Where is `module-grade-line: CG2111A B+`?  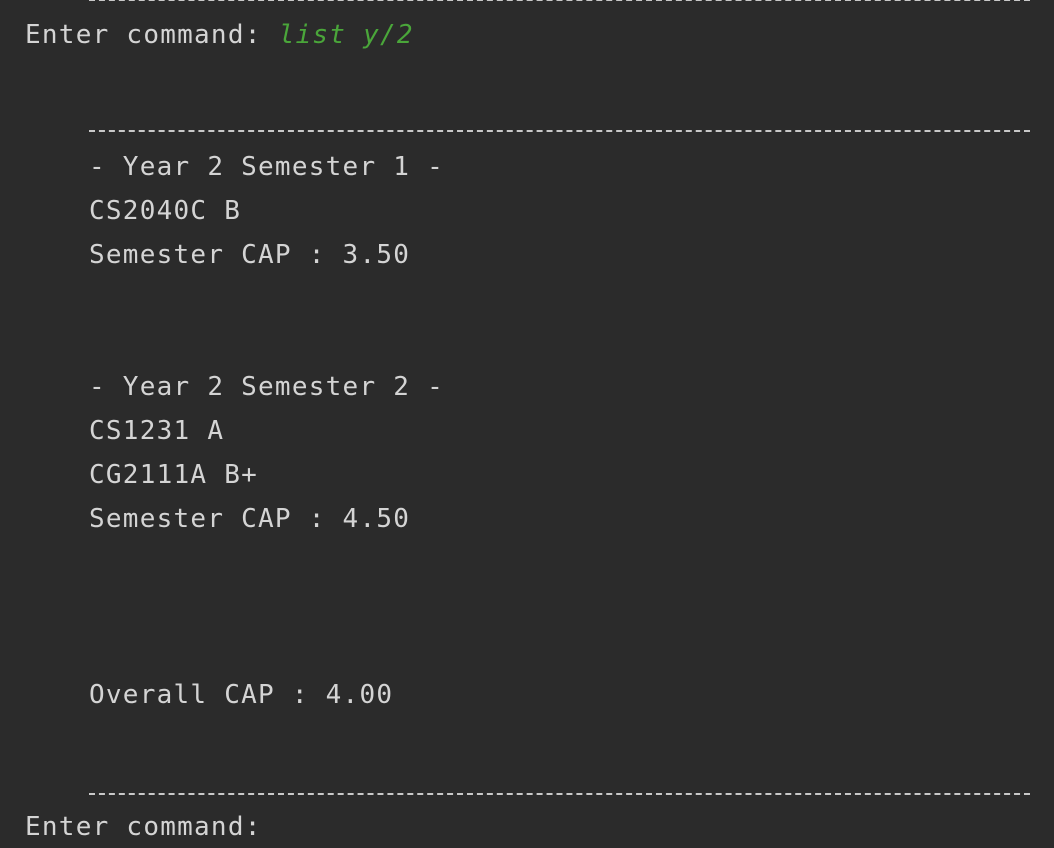
module-grade-line: CG2111A B+ is located at coordinates (174, 475).